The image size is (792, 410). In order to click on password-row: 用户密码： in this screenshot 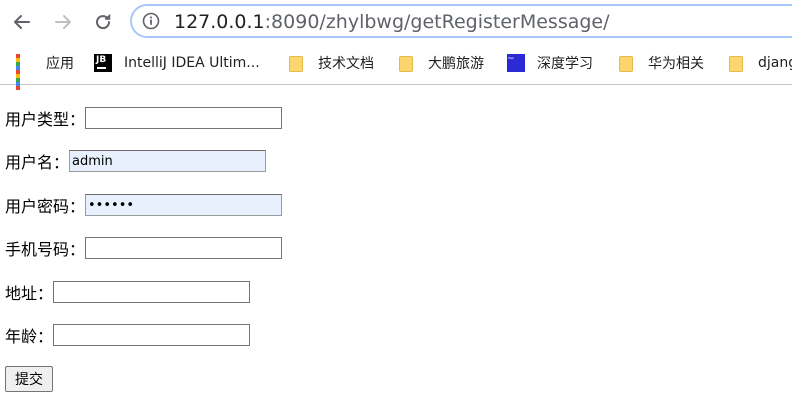, I will do `click(144, 205)`.